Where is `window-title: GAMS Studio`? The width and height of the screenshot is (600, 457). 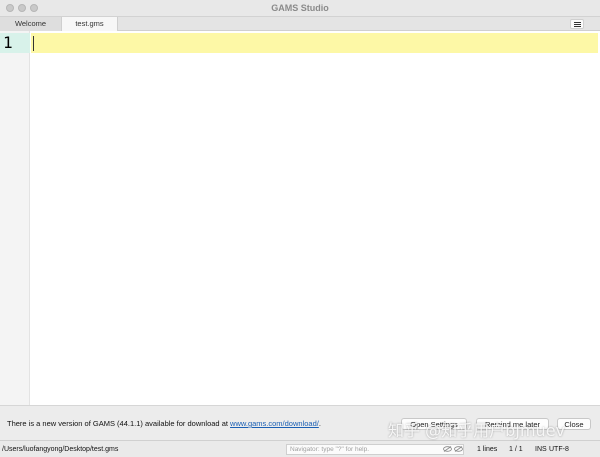
window-title: GAMS Studio is located at coordinates (300, 8).